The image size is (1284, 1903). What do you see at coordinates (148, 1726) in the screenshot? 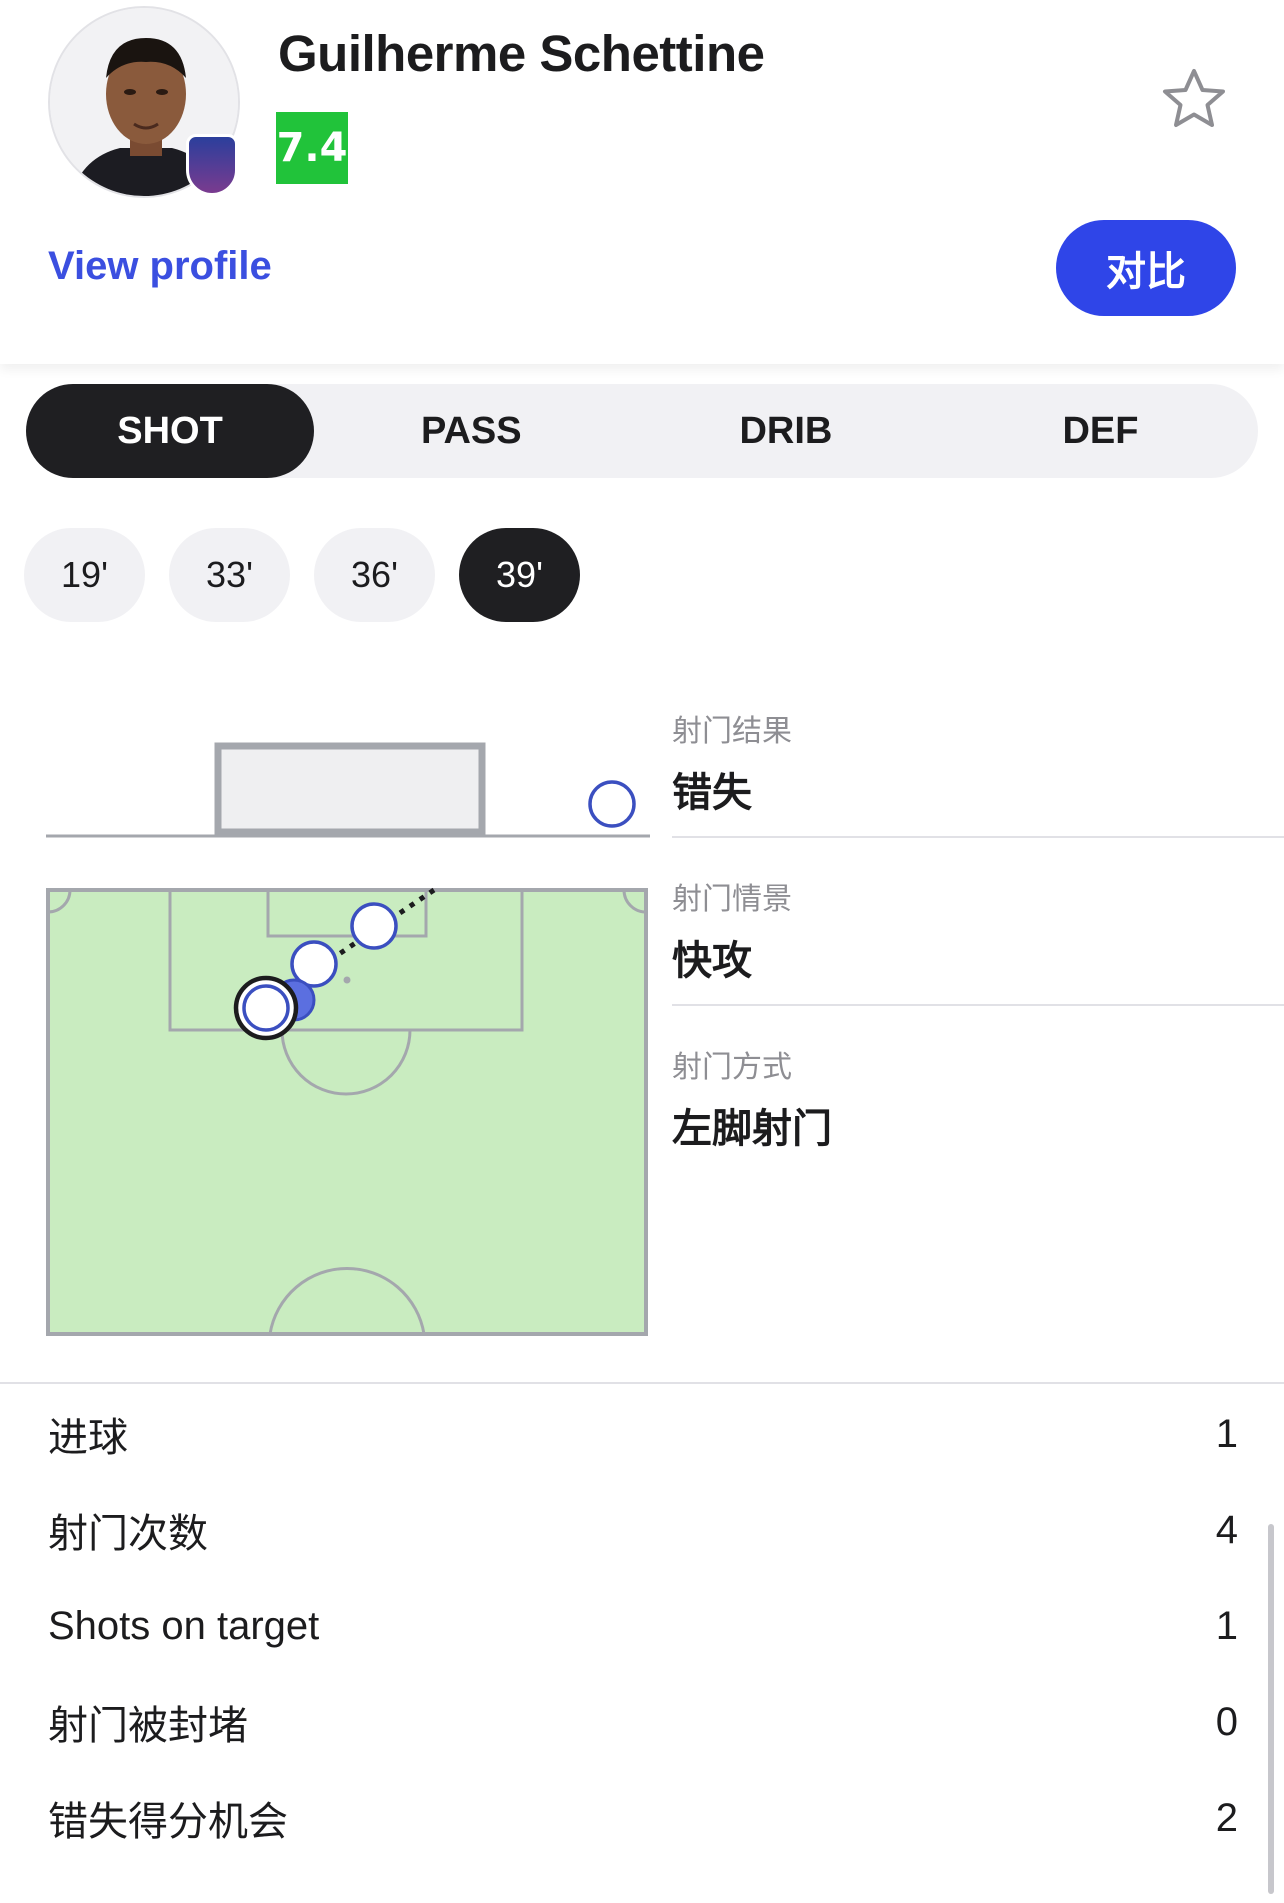
I see `stat-label: 射门被封堵` at bounding box center [148, 1726].